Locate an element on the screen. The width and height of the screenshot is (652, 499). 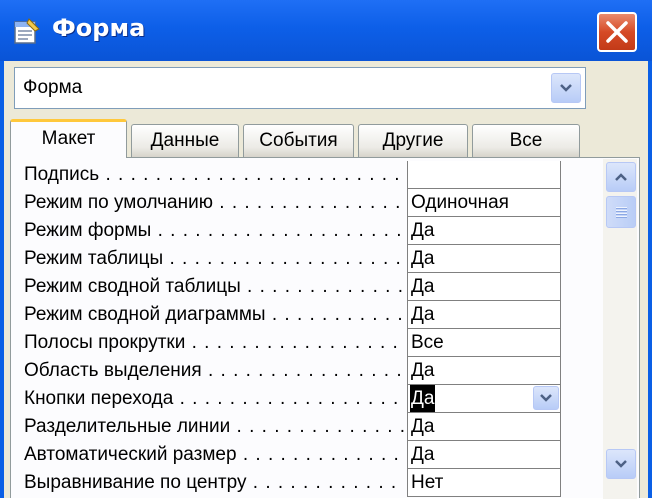
property-label: Режим по умолчанию is located at coordinates (214, 203).